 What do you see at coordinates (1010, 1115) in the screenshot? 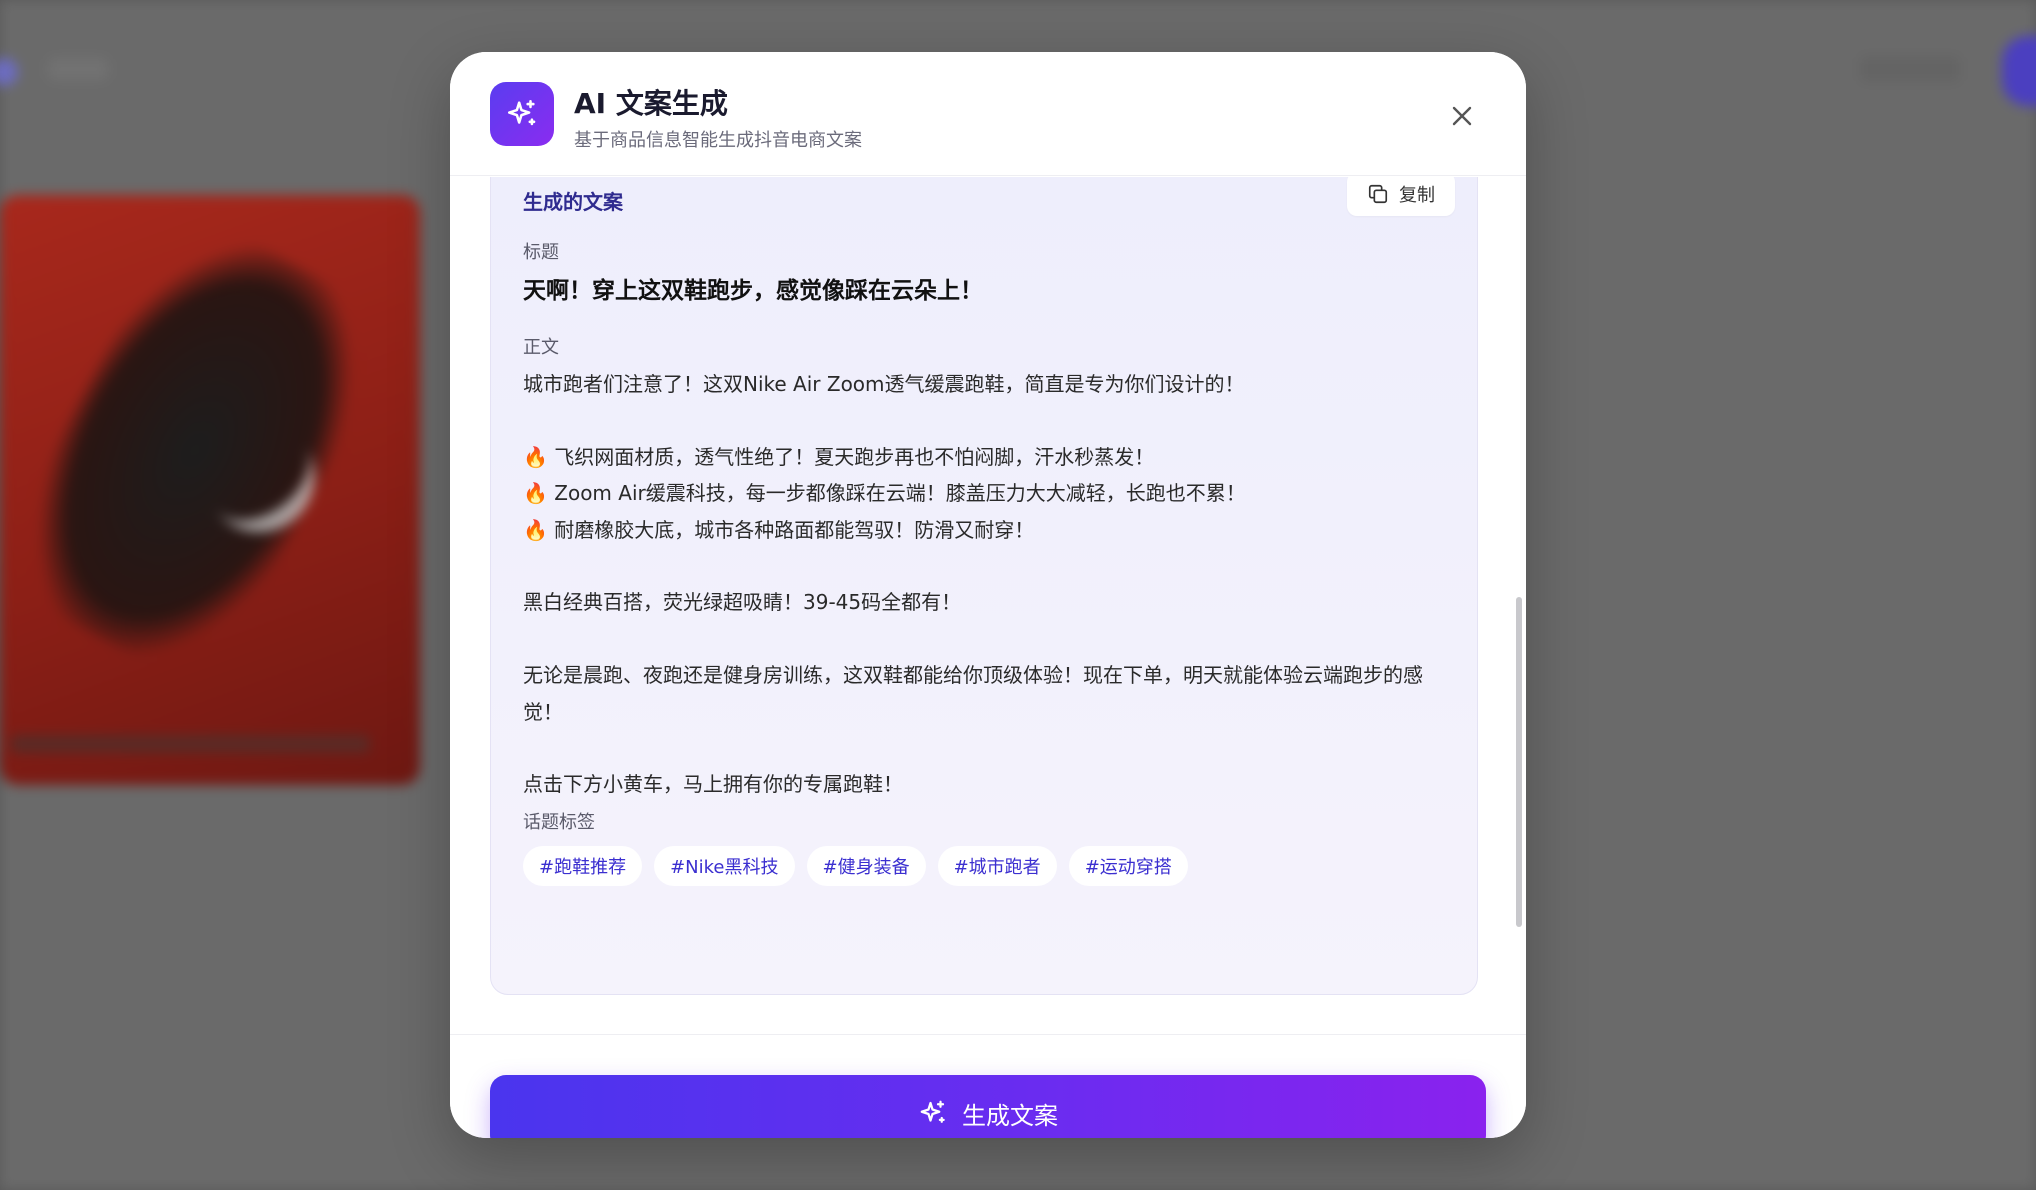
I see `generate-button-label: 生成文案` at bounding box center [1010, 1115].